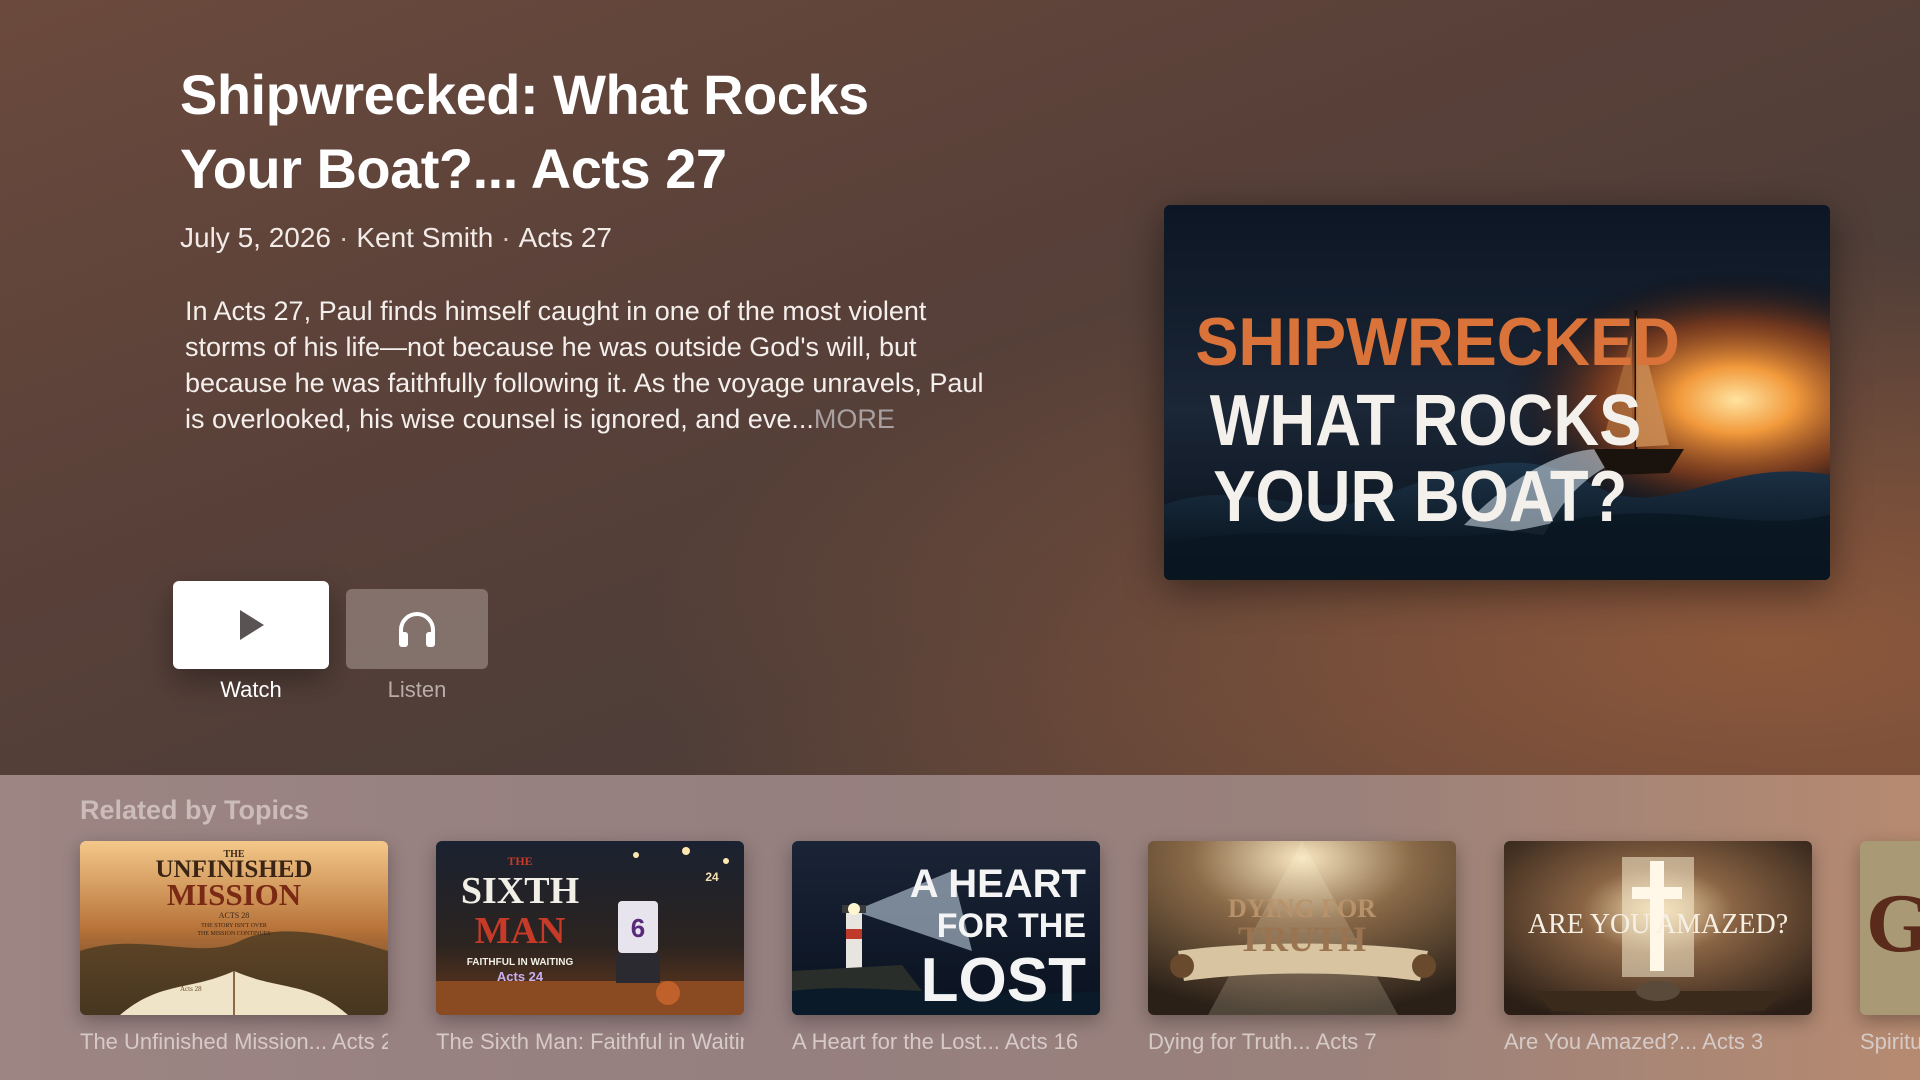  What do you see at coordinates (520, 891) in the screenshot?
I see `card-art-line1: SIXTH` at bounding box center [520, 891].